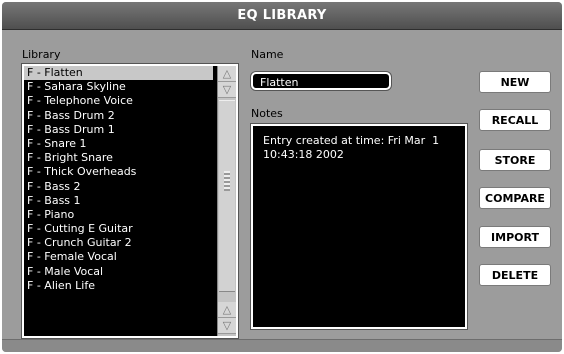  I want to click on list-item: F - Sahara Skyline, so click(118, 87).